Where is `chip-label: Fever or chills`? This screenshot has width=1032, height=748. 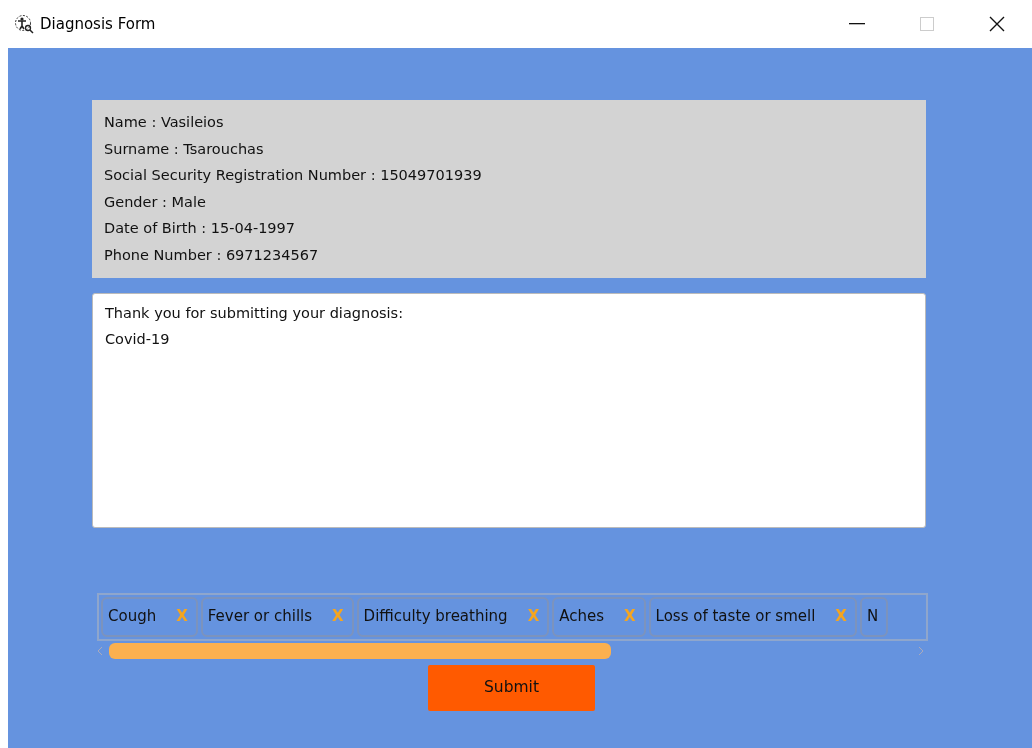
chip-label: Fever or chills is located at coordinates (260, 617).